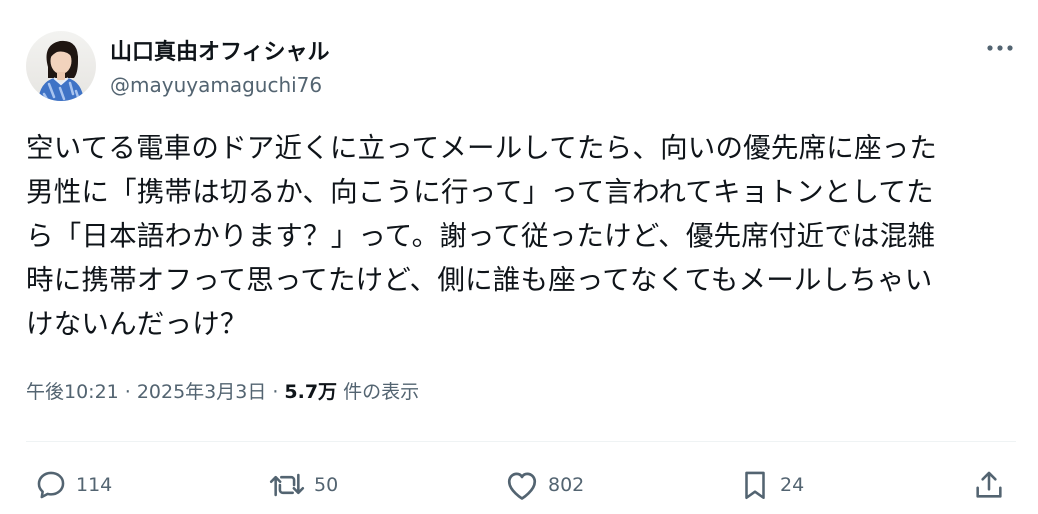 This screenshot has height=514, width=1038. I want to click on author-handle: @mayuyamaguchi76, so click(216, 85).